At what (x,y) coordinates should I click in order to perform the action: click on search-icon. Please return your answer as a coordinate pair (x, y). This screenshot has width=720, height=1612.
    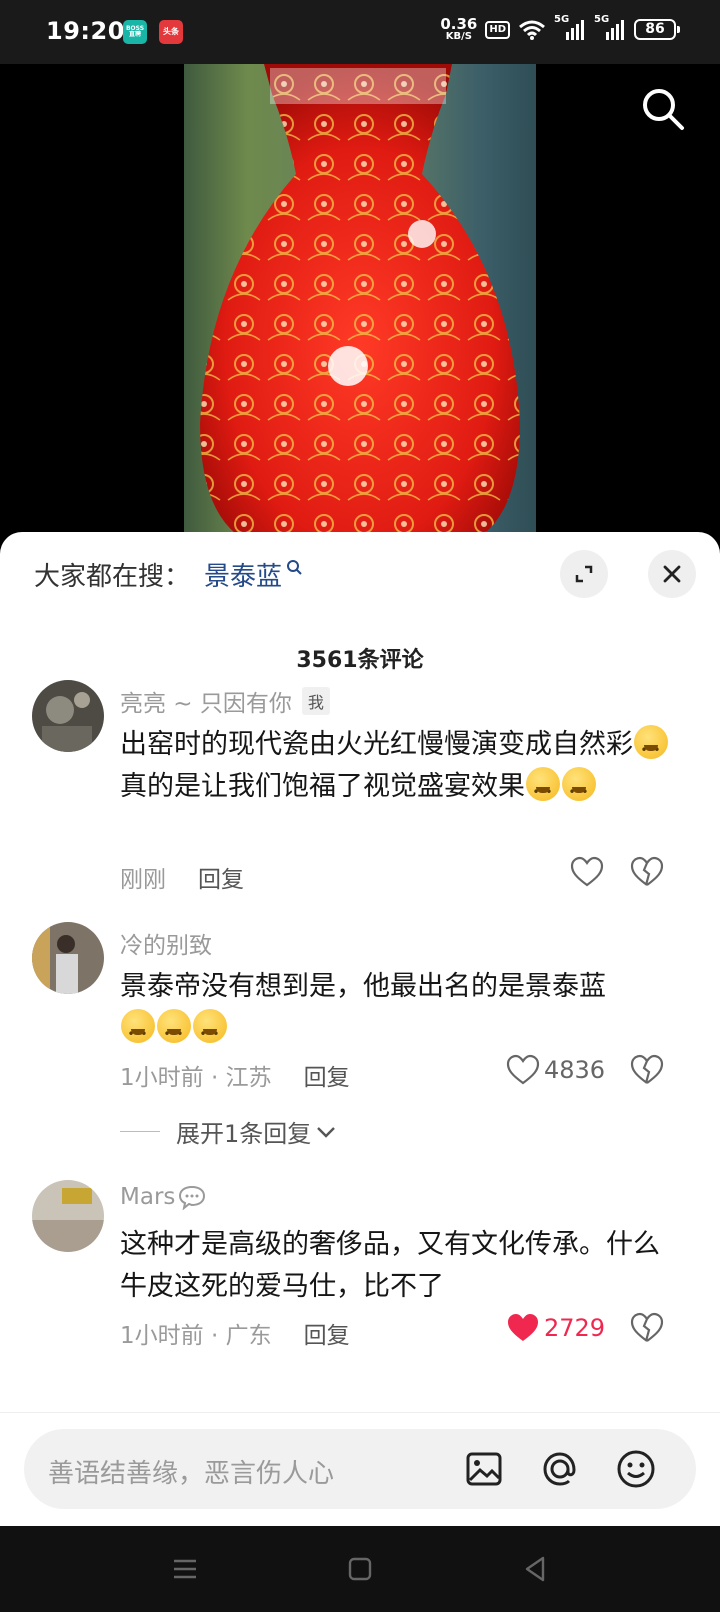
    Looking at the image, I should click on (663, 109).